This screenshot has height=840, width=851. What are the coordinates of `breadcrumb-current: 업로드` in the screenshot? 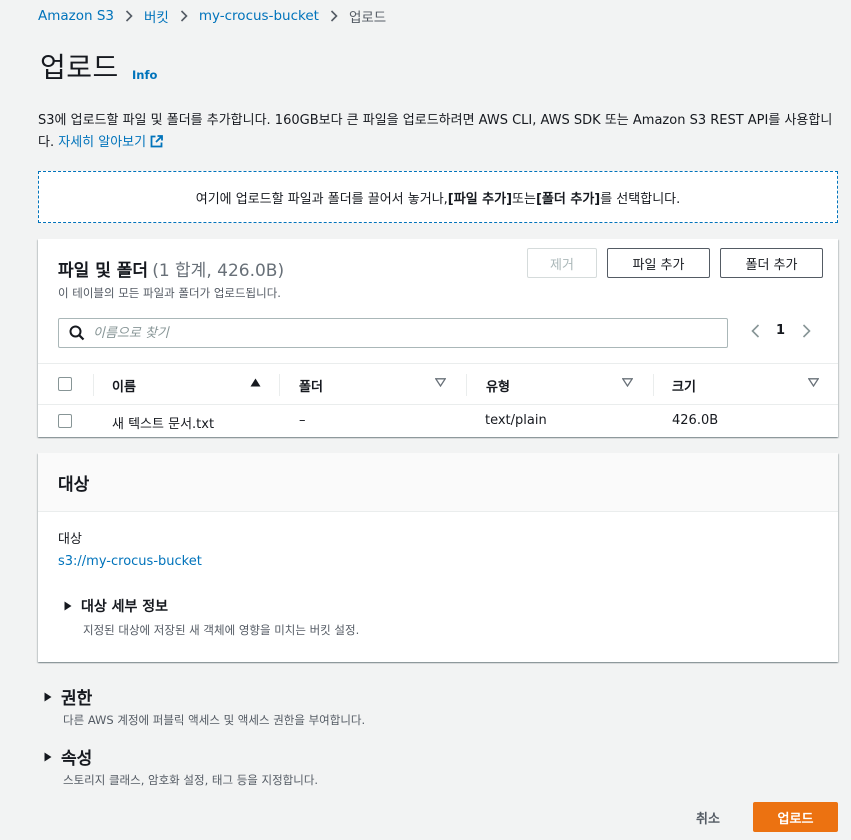 It's located at (367, 18).